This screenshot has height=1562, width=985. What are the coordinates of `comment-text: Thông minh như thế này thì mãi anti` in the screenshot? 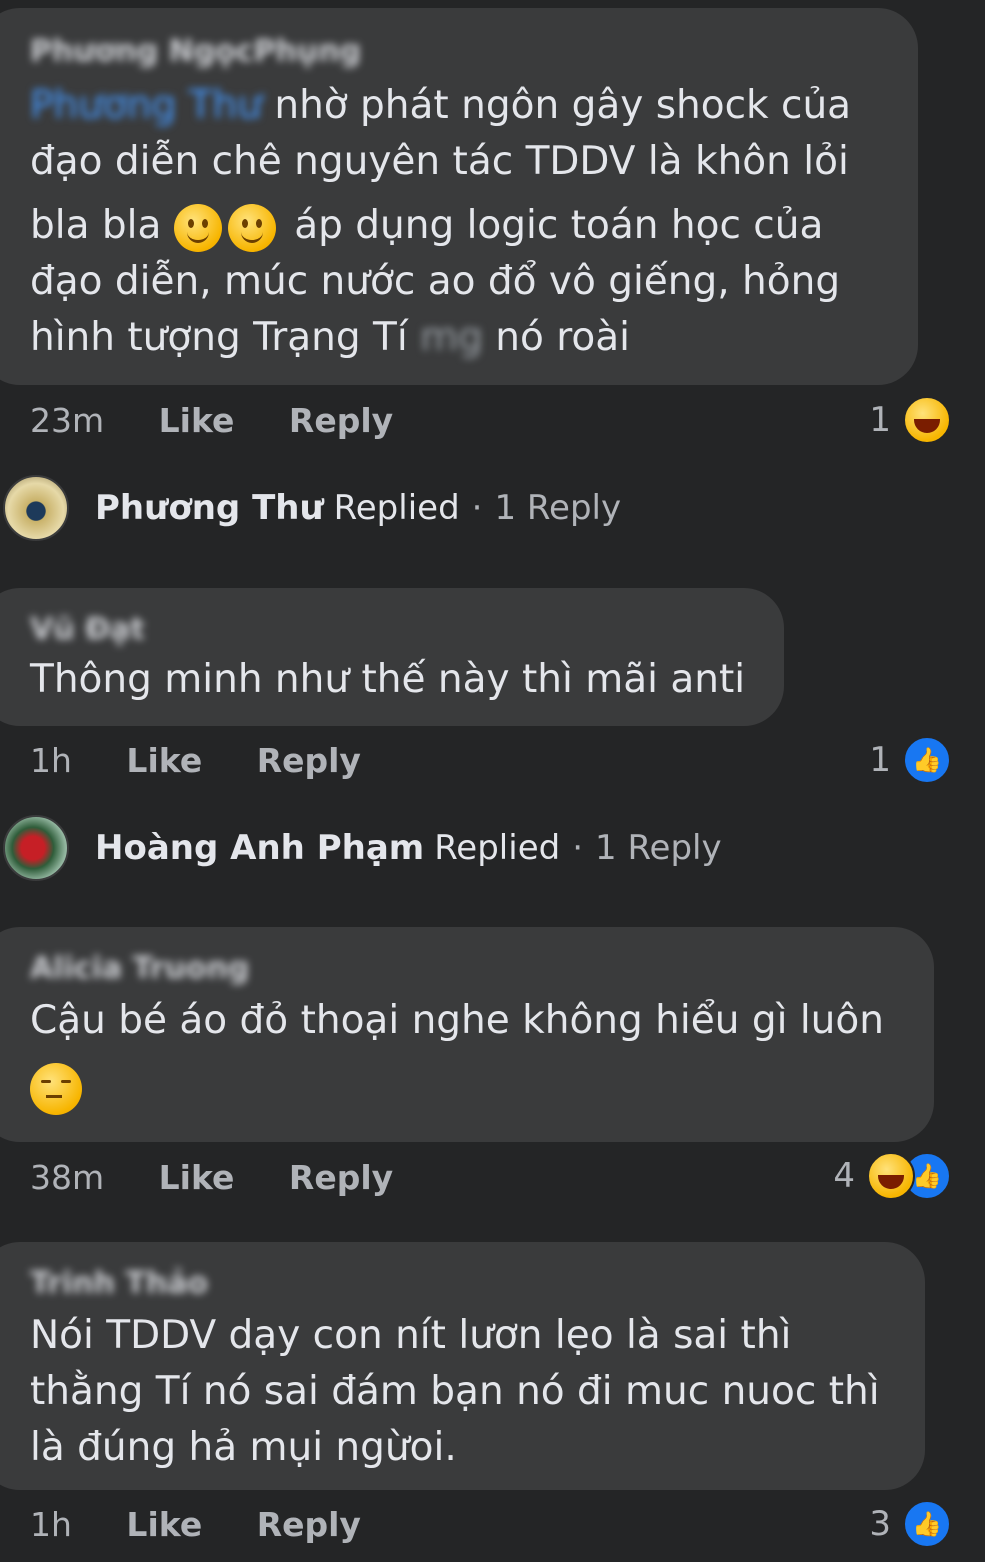 It's located at (395, 680).